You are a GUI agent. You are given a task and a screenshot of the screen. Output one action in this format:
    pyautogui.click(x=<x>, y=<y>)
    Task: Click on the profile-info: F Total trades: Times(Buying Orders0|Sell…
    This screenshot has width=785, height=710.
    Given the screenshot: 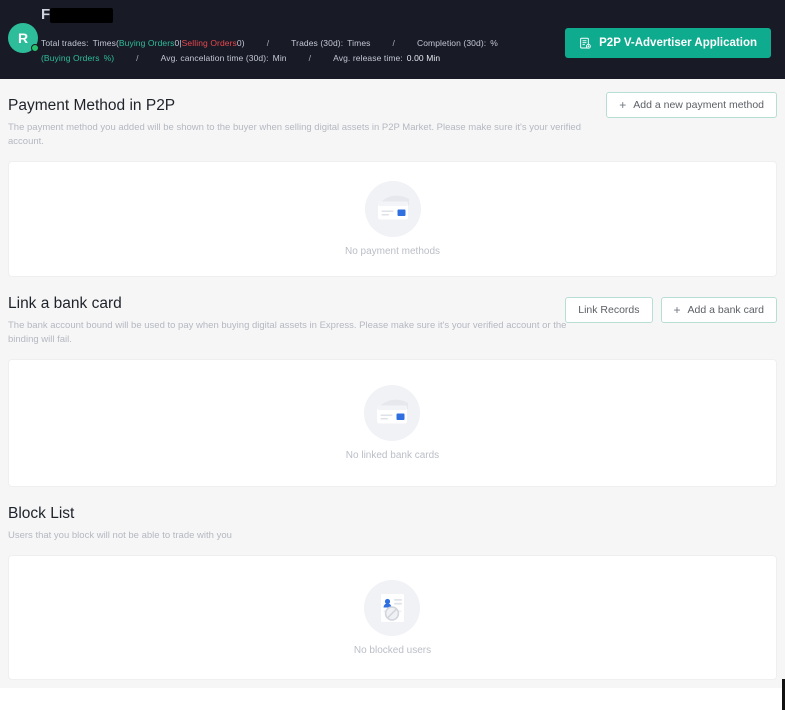 What is the action you would take?
    pyautogui.click(x=321, y=35)
    